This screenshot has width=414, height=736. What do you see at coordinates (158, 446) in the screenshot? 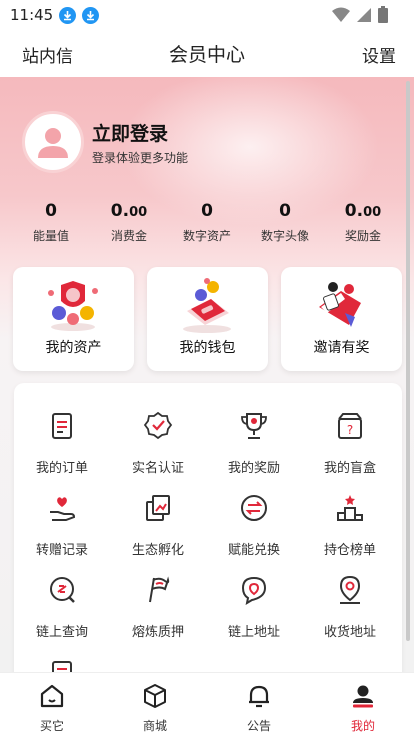
I see `grid-item-verify: 实名认证` at bounding box center [158, 446].